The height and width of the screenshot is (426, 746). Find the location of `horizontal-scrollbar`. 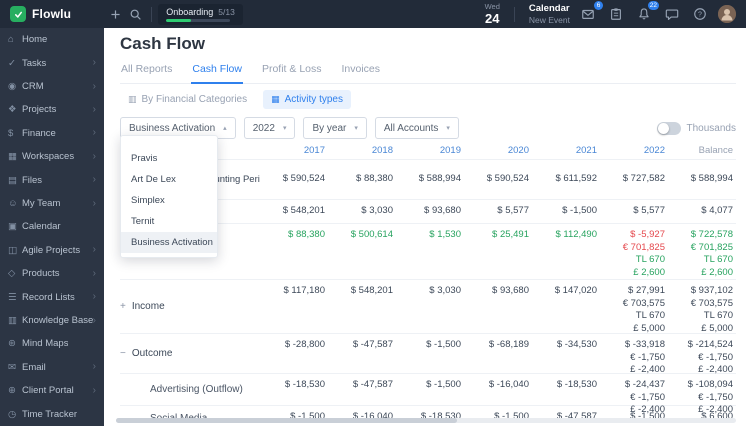

horizontal-scrollbar is located at coordinates (426, 420).